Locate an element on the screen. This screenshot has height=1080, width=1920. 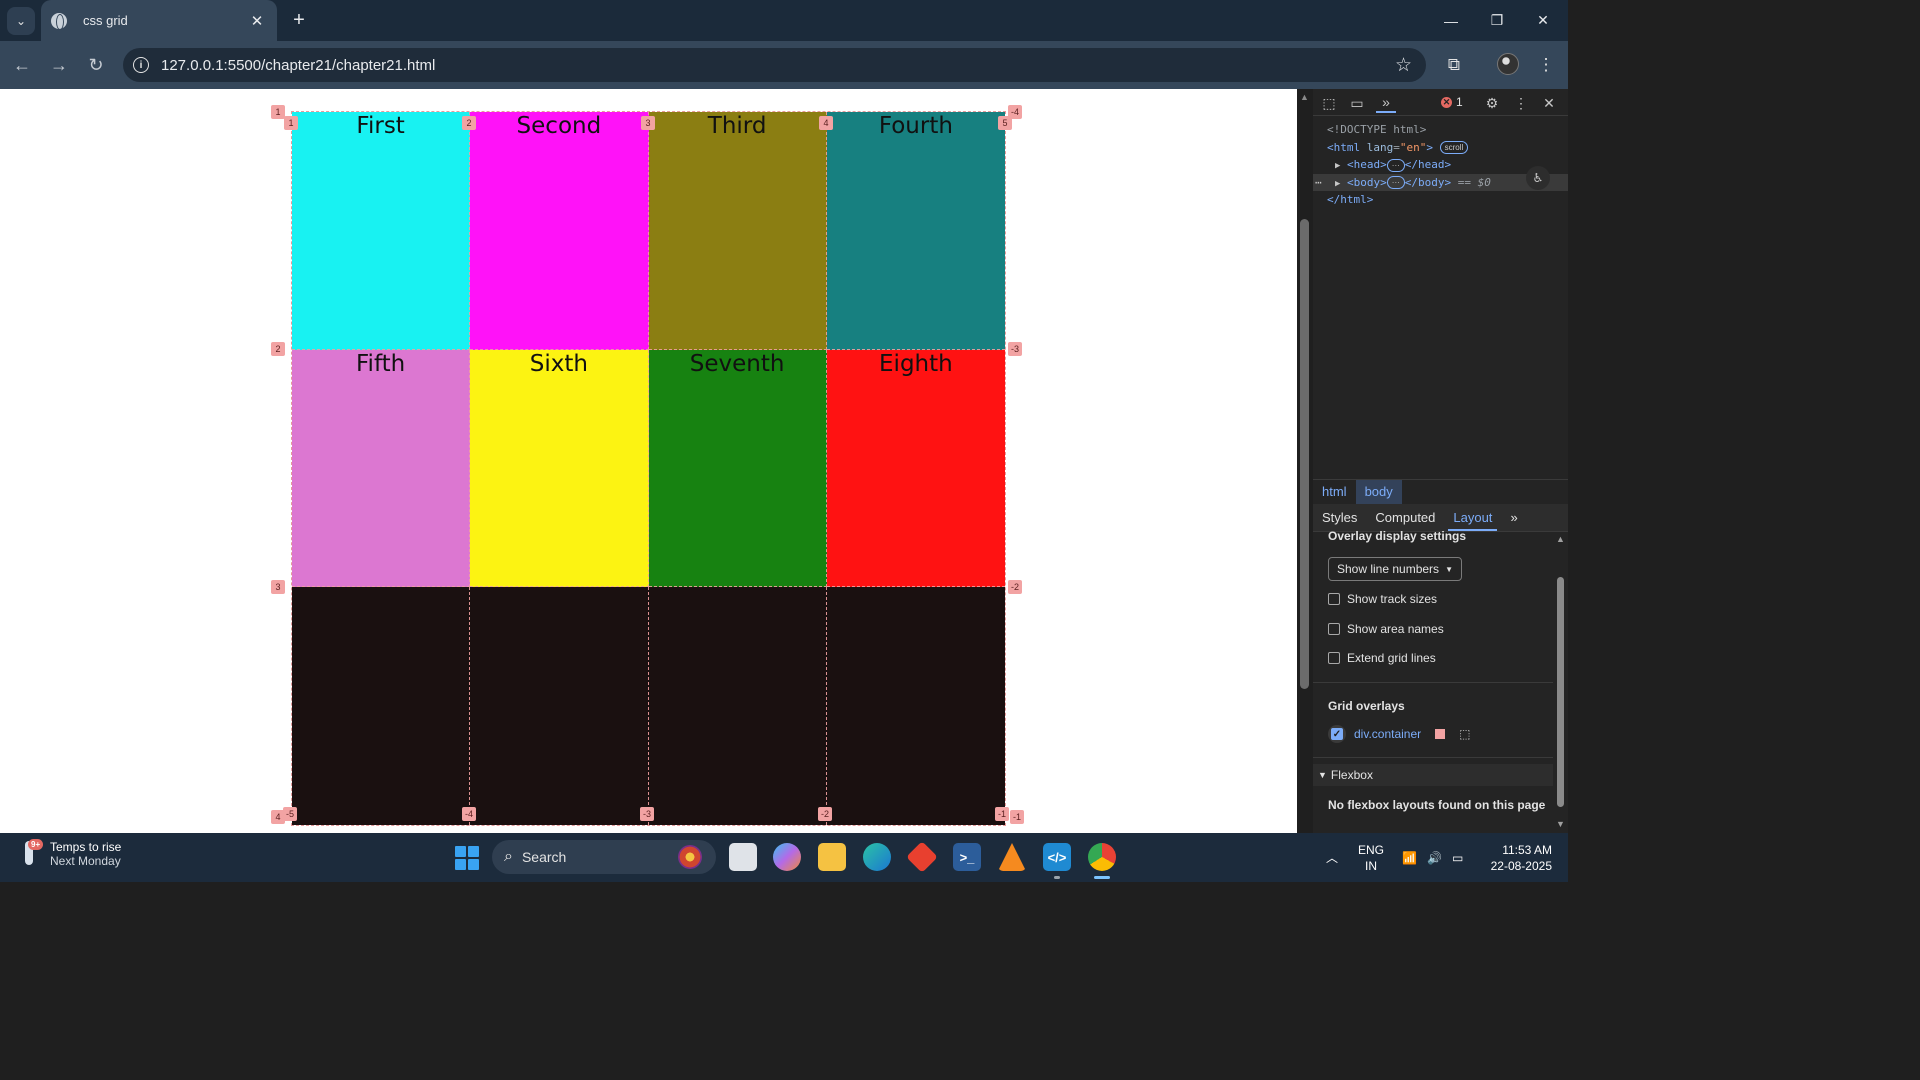
back-arrow-icon: ← is located at coordinates (22, 65).